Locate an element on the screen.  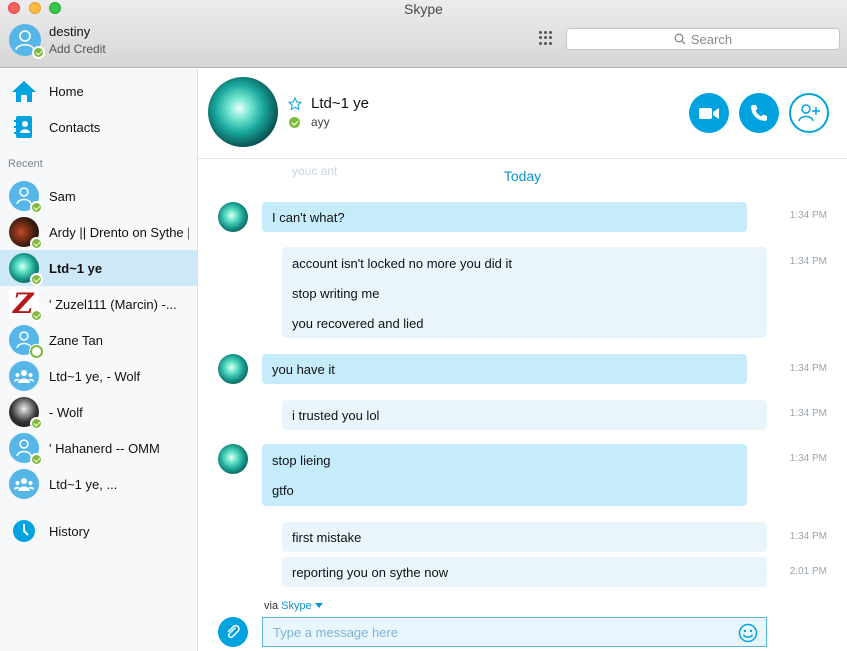
favorite-star-icon is located at coordinates (295, 104).